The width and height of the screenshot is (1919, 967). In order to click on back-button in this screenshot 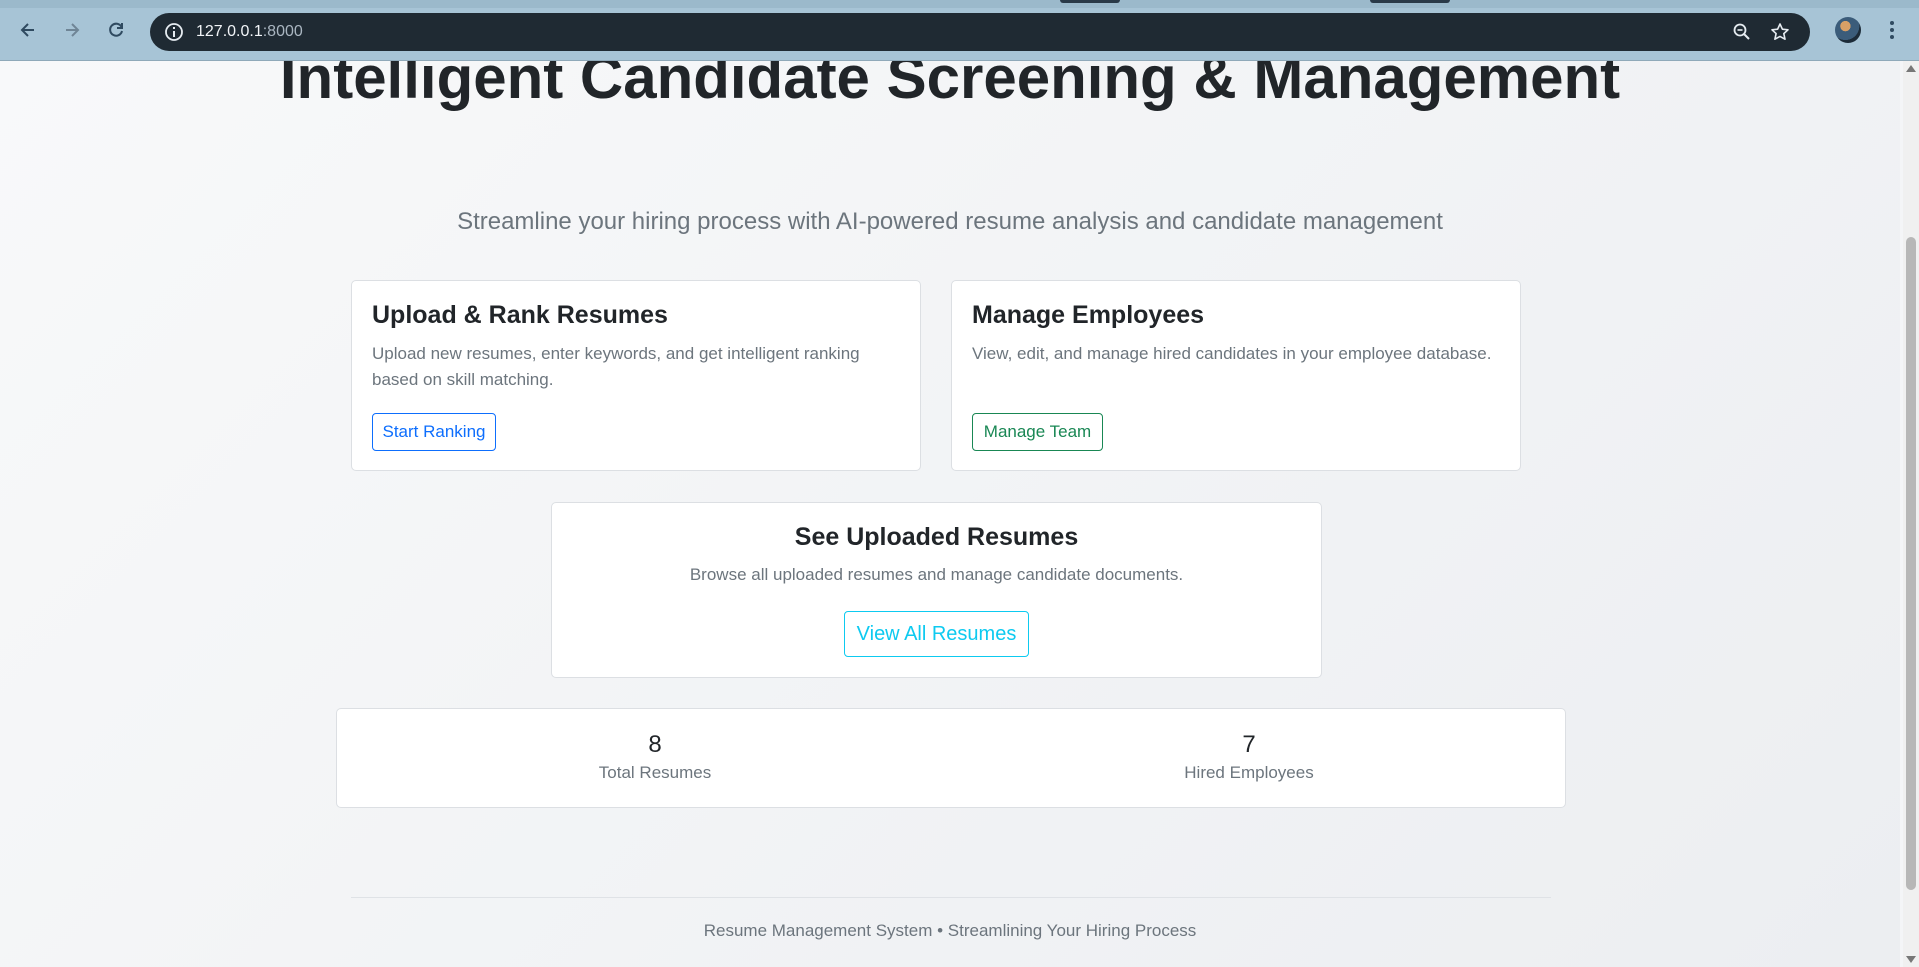, I will do `click(28, 30)`.